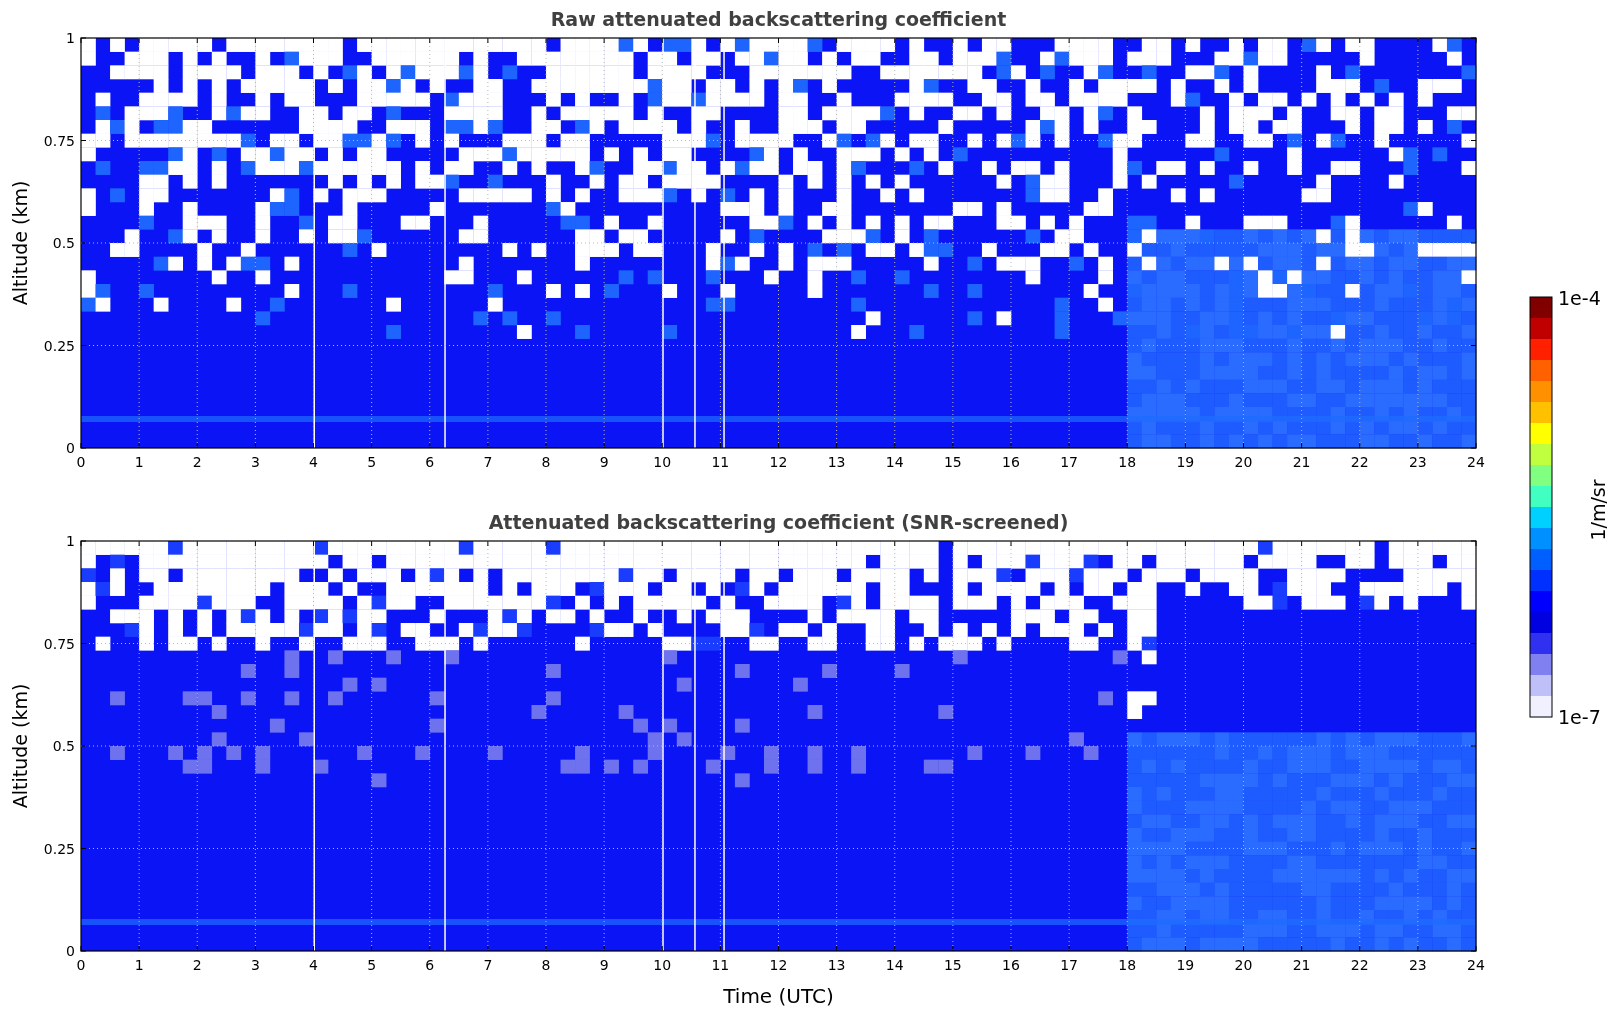  I want to click on chart-title: Raw attenuated backscattering coefficient, so click(778, 19).